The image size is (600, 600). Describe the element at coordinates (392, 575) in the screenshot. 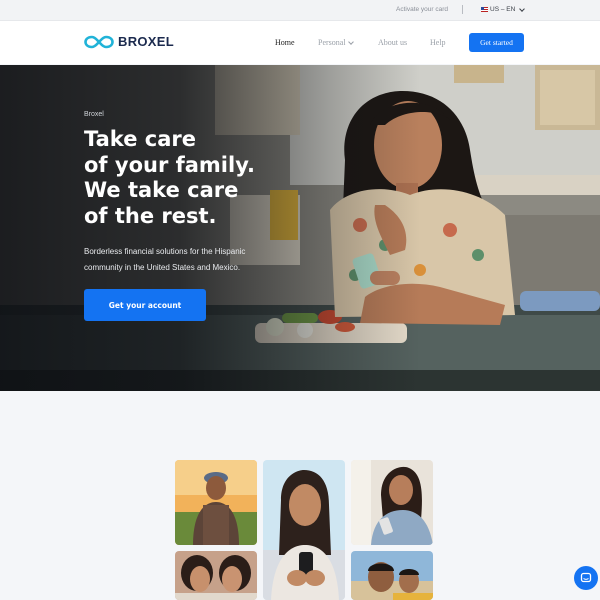

I see `gallery-photo-father-and-son` at that location.